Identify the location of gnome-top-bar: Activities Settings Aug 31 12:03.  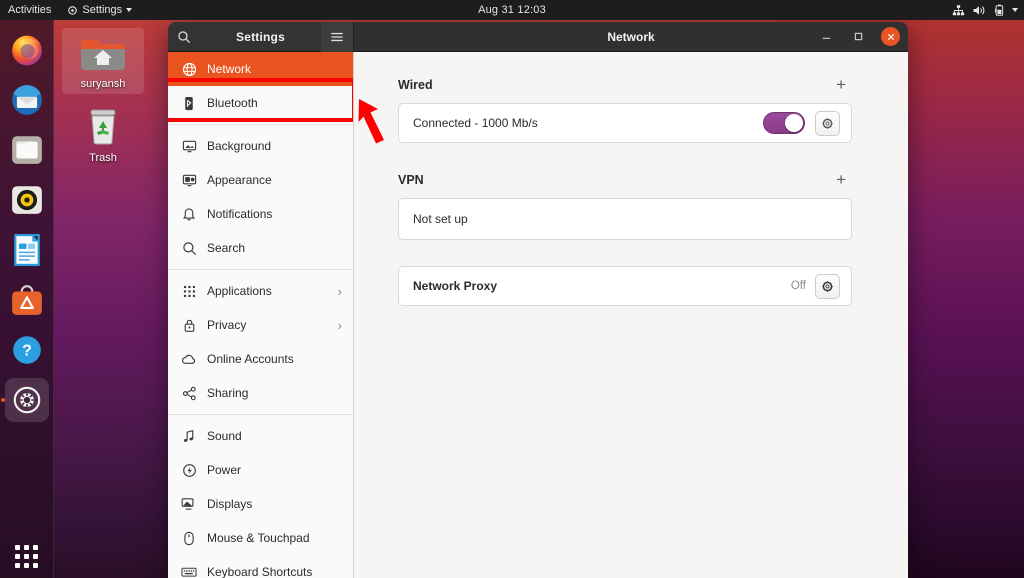
(512, 10).